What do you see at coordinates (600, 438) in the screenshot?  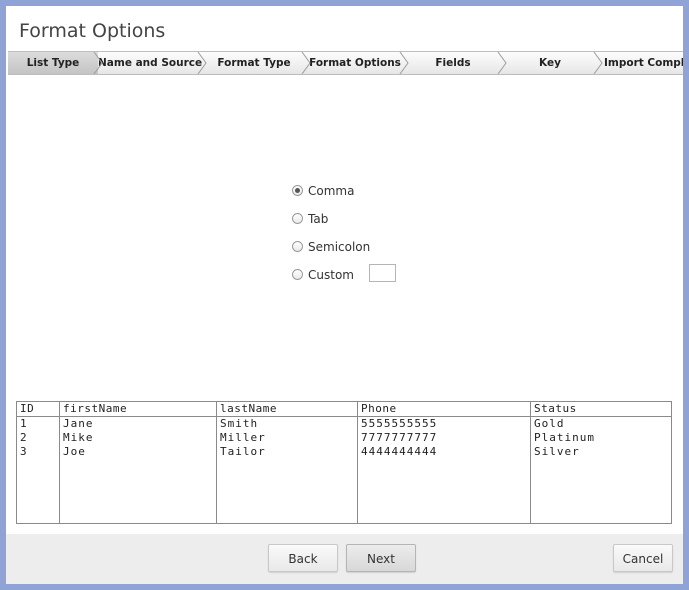 I see `table-cell: Platinum` at bounding box center [600, 438].